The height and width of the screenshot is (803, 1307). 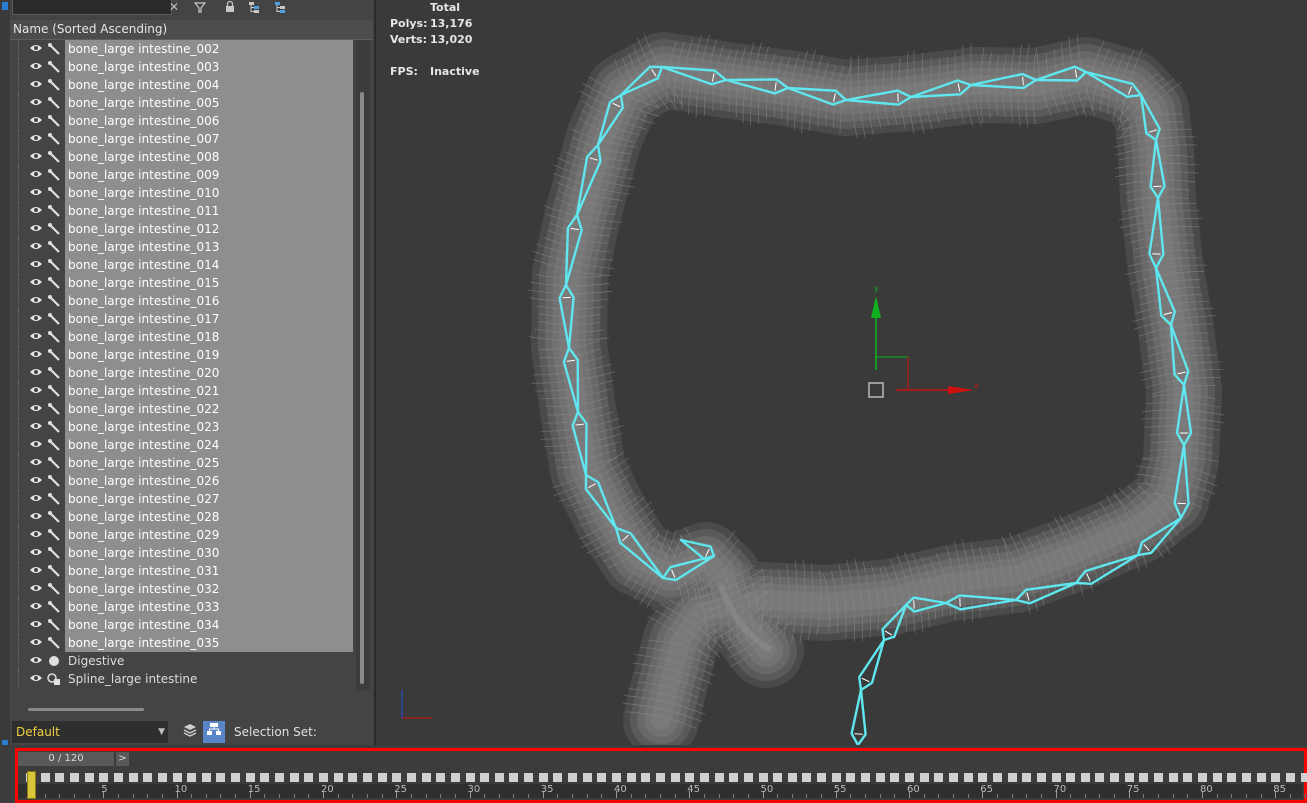 What do you see at coordinates (181, 337) in the screenshot?
I see `list-item: bone_large intestine_018` at bounding box center [181, 337].